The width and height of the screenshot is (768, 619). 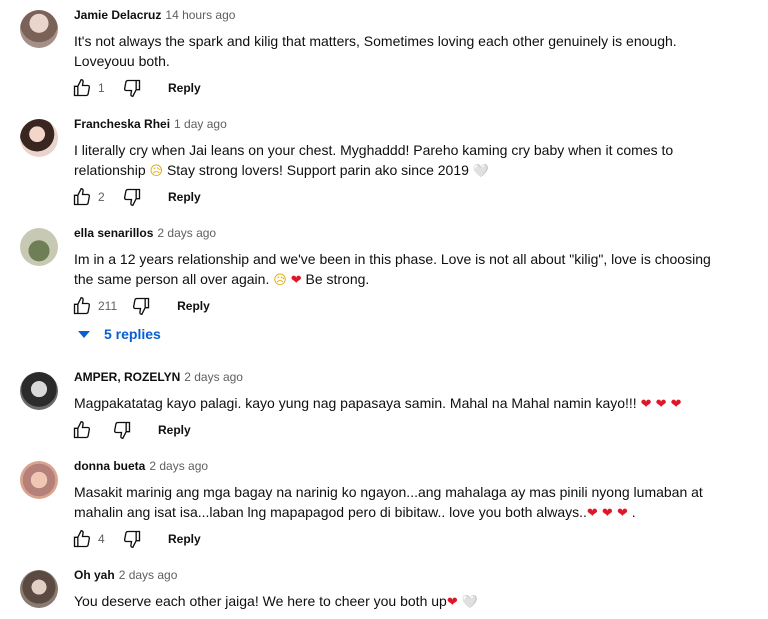 I want to click on comment-text-part: Be strong., so click(x=335, y=279).